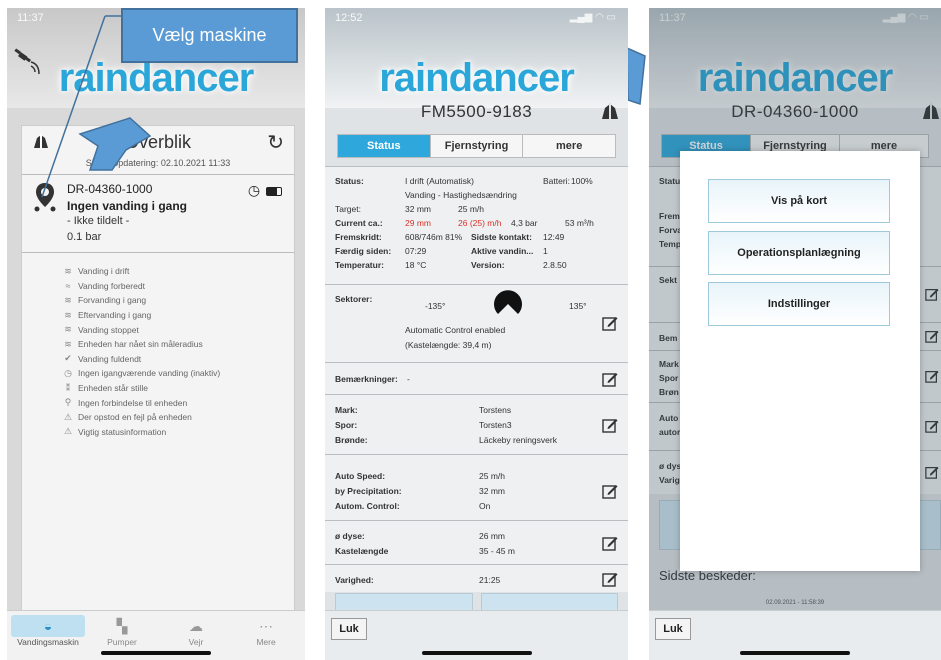 This screenshot has width=941, height=660. I want to click on remarks-label: Bemærkninger:, so click(366, 379).